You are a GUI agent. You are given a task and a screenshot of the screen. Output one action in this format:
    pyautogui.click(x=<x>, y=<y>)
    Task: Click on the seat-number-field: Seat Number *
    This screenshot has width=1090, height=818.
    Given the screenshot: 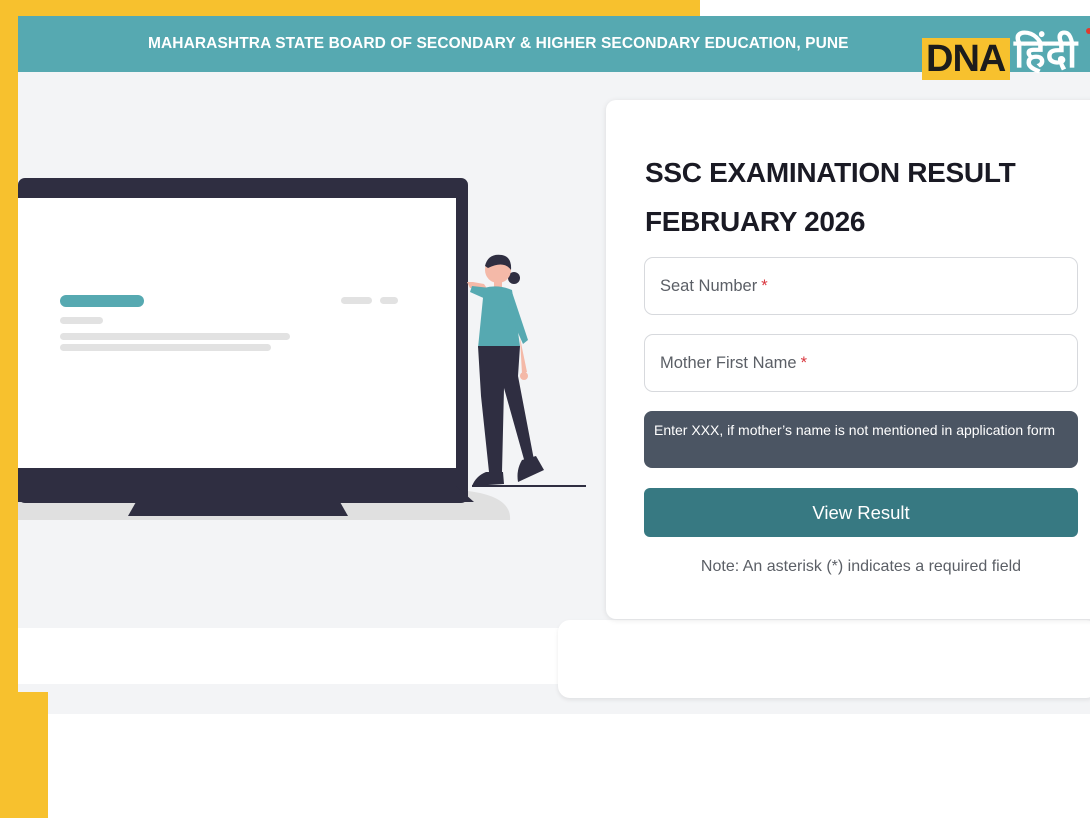 What is the action you would take?
    pyautogui.click(x=861, y=286)
    